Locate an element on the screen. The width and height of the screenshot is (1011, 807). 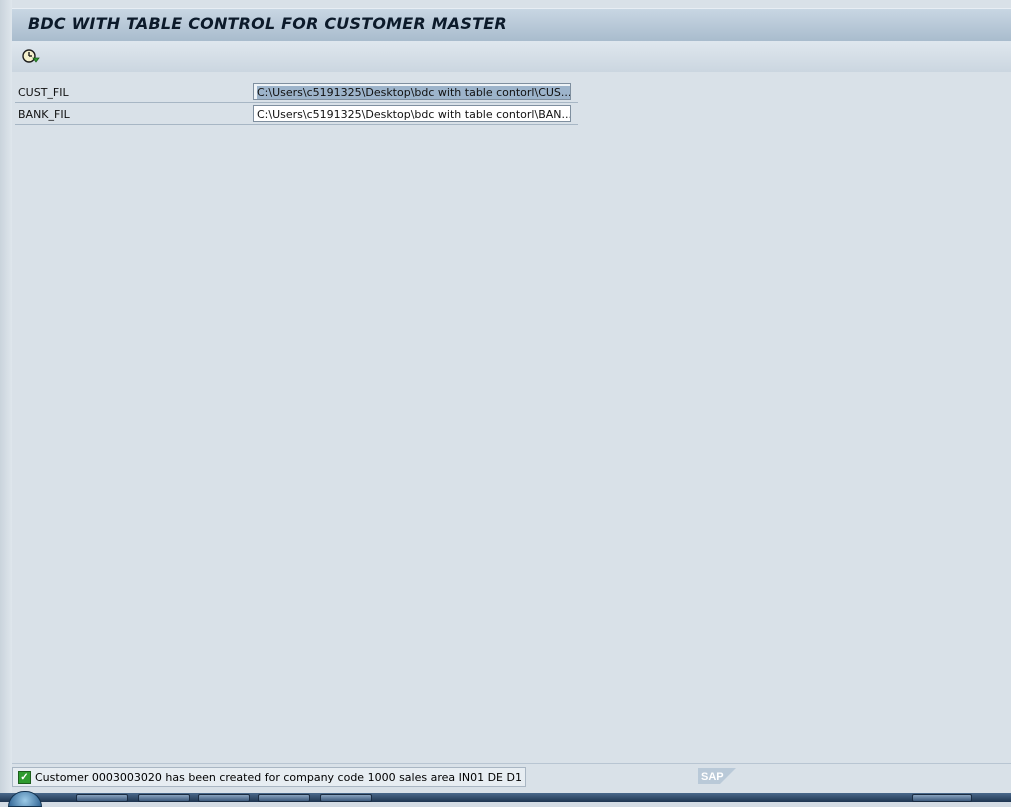
execute-clock-icon is located at coordinates (31, 56).